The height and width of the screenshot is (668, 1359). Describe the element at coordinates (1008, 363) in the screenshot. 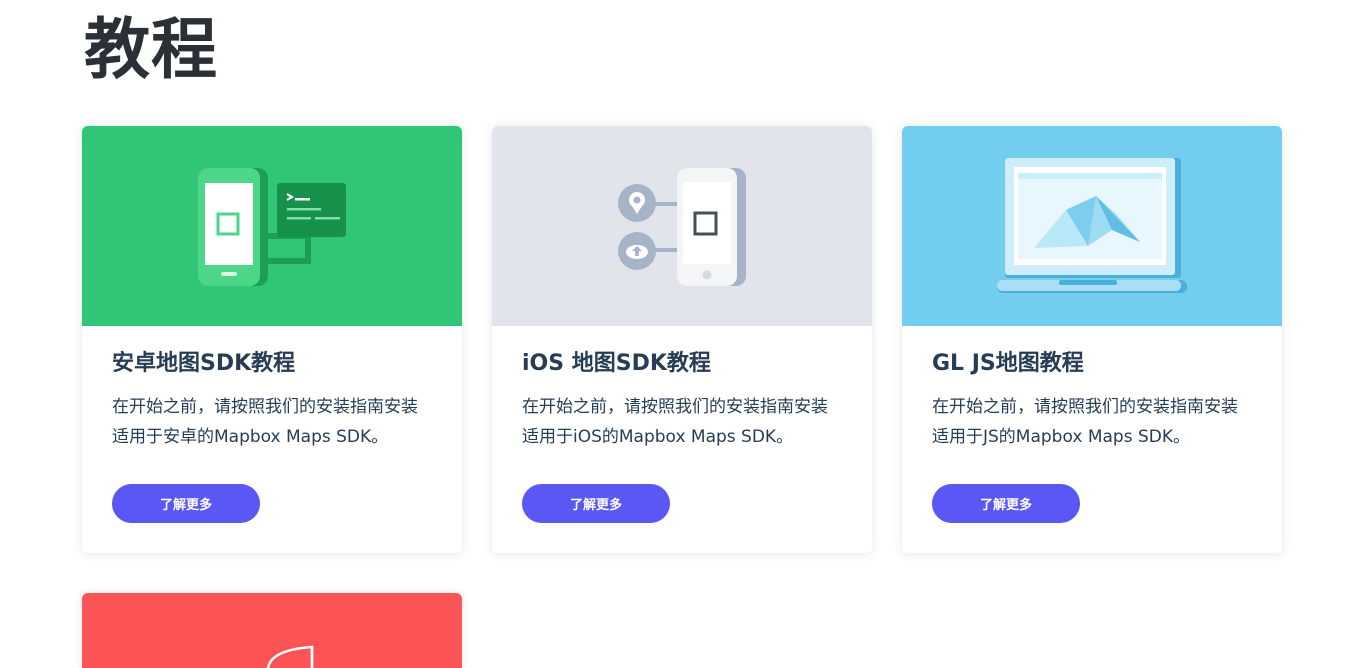

I see `card-title: GL JS地图教程` at that location.